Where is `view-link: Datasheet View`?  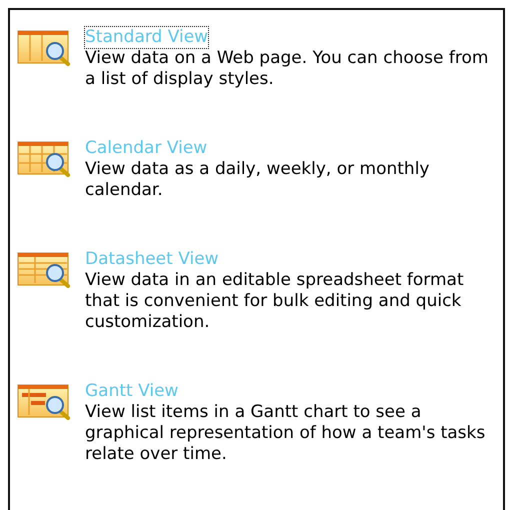 view-link: Datasheet View is located at coordinates (152, 259).